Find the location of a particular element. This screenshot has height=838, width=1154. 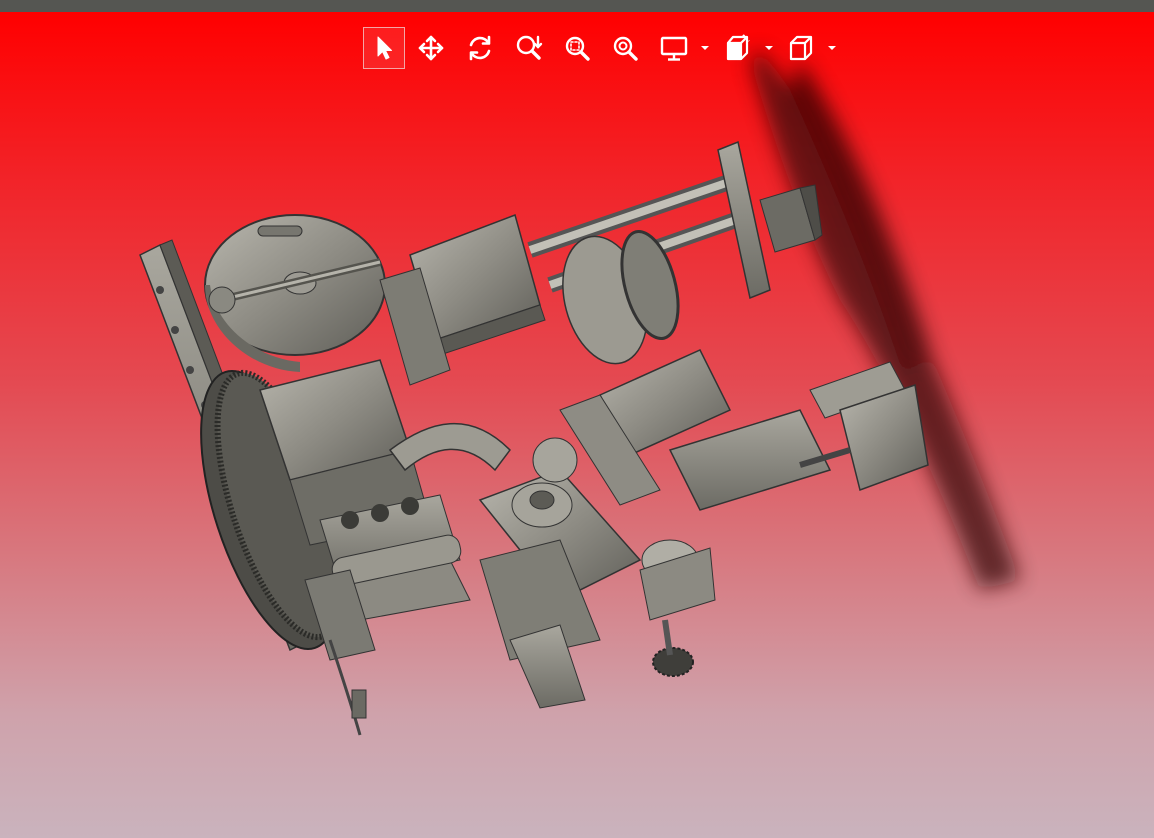

zoom-window-button is located at coordinates (577, 48).